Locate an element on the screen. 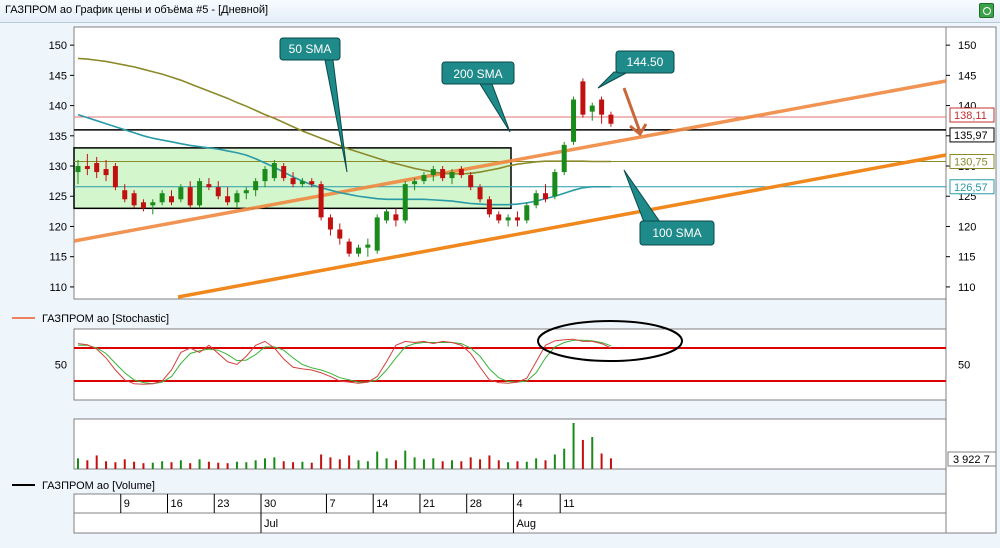 The image size is (1000, 548). volume-pane is located at coordinates (510, 444).